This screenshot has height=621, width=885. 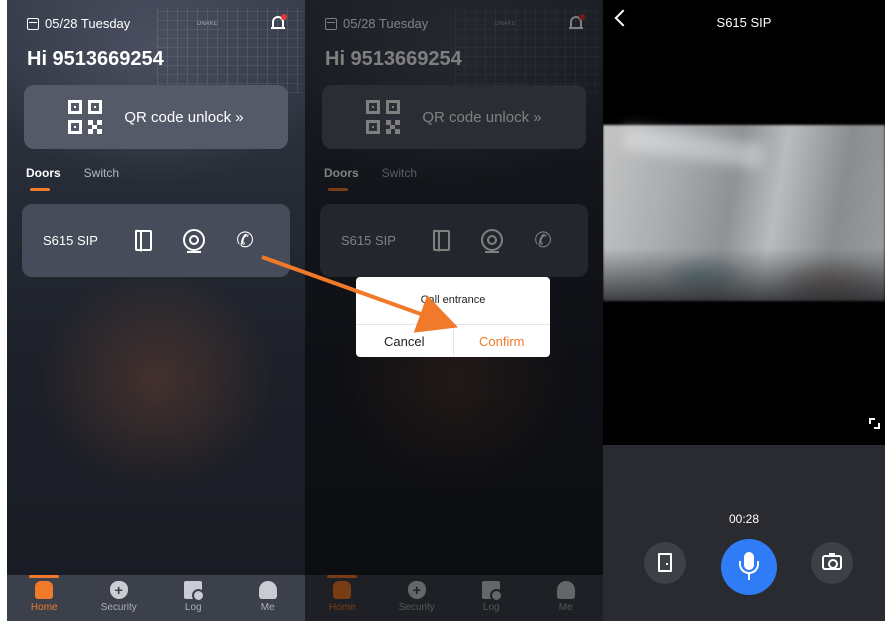 What do you see at coordinates (70, 240) in the screenshot?
I see `door-name: S615 SIP` at bounding box center [70, 240].